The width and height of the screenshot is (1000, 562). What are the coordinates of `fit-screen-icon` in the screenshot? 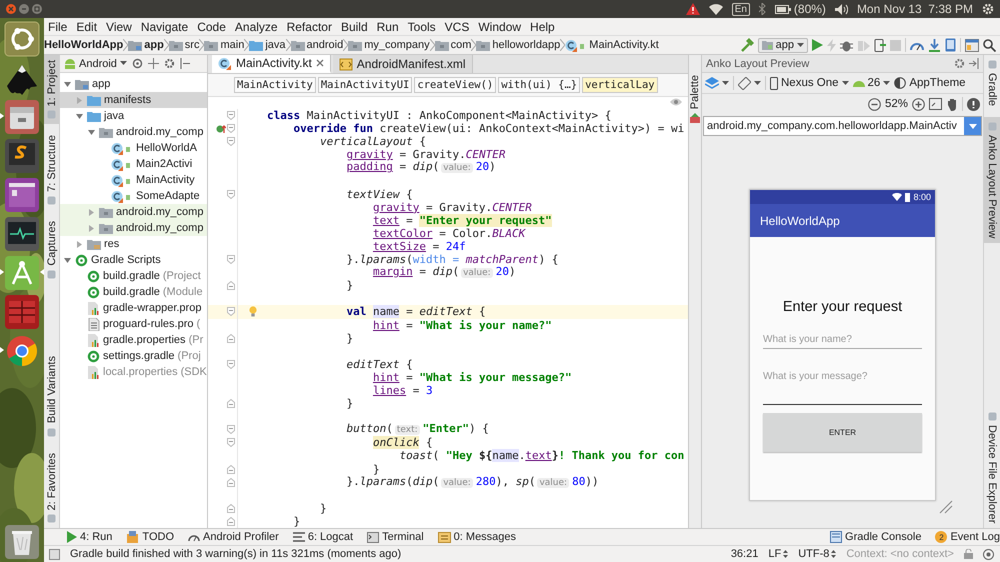 It's located at (935, 104).